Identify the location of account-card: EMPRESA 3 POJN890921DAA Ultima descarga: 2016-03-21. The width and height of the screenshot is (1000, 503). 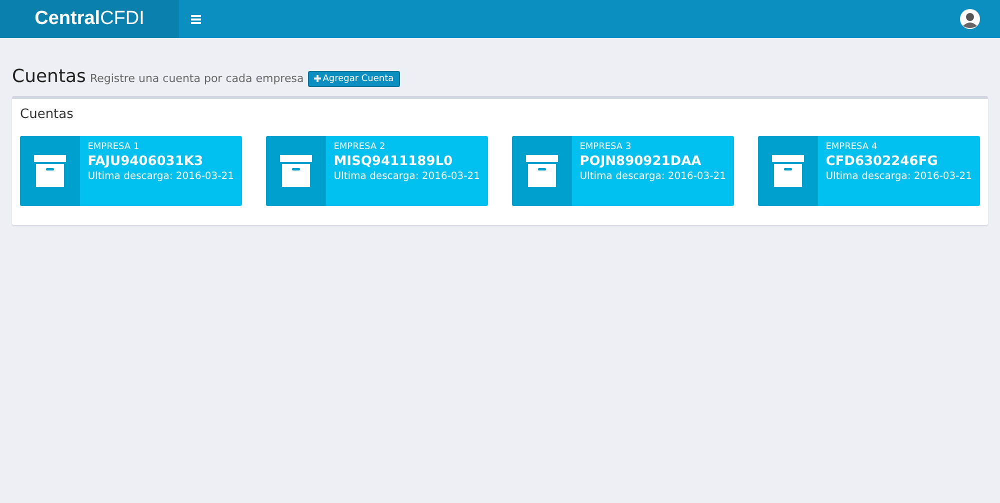
(623, 171).